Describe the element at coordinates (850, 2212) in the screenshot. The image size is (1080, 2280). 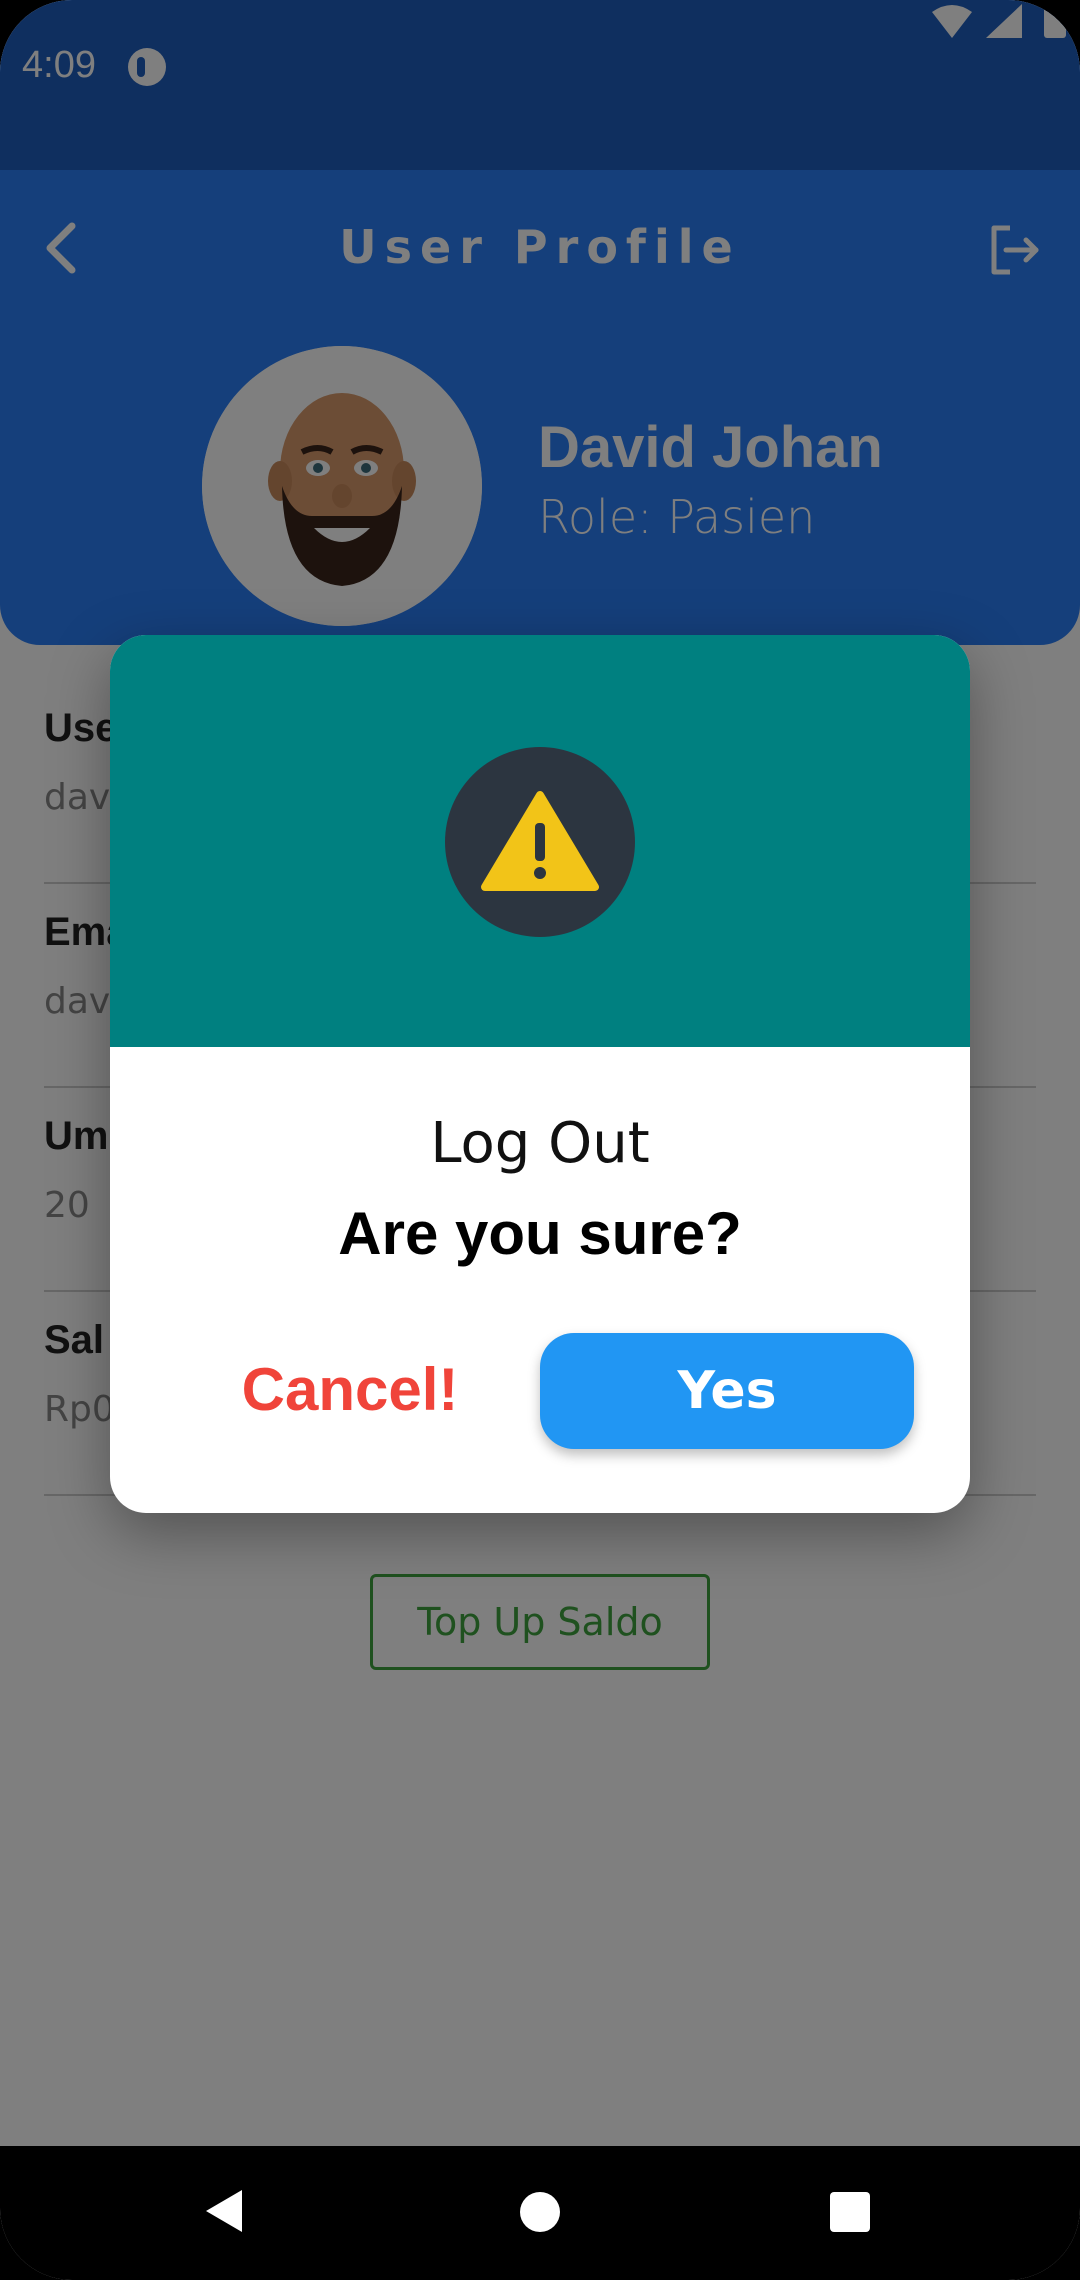
I see `nav-recents-icon` at that location.